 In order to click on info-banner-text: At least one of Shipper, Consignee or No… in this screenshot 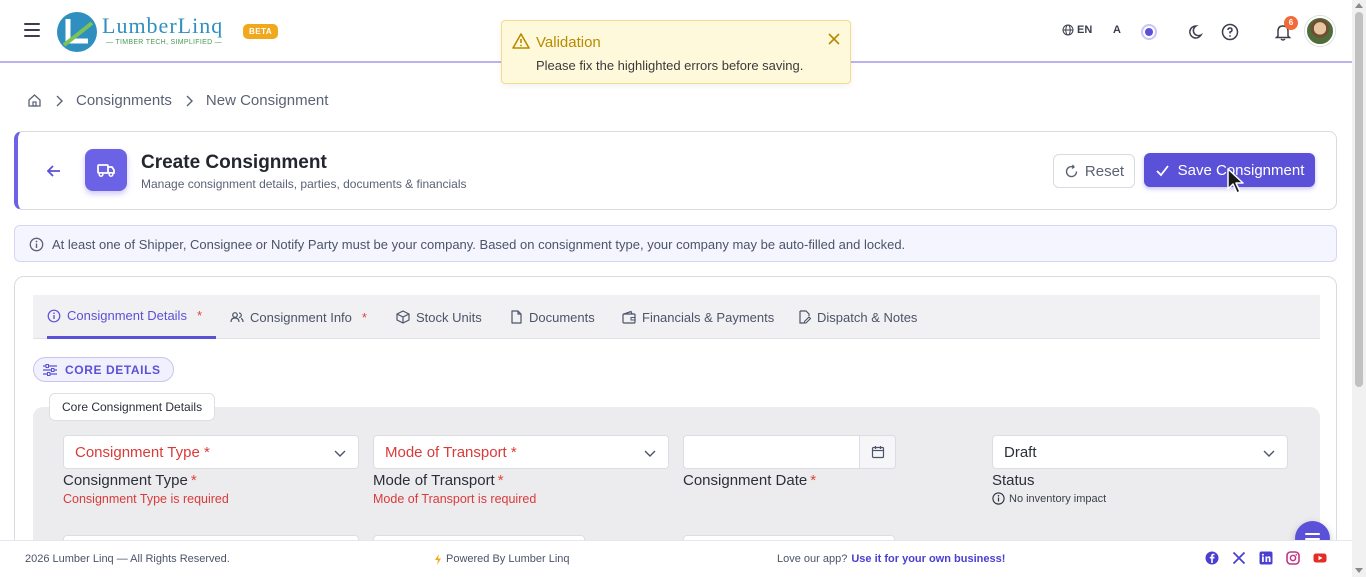, I will do `click(479, 244)`.